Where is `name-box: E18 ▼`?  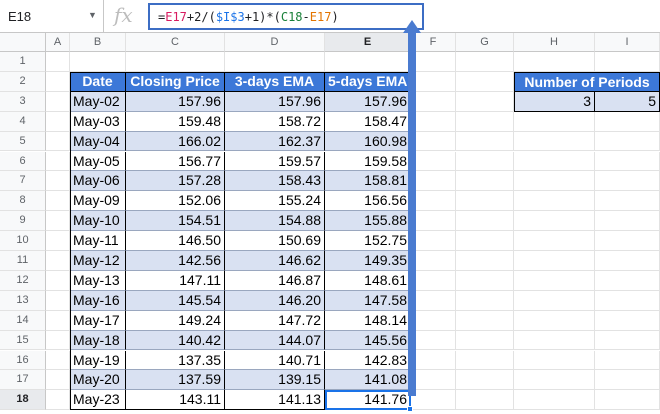 name-box: E18 ▼ is located at coordinates (52, 16).